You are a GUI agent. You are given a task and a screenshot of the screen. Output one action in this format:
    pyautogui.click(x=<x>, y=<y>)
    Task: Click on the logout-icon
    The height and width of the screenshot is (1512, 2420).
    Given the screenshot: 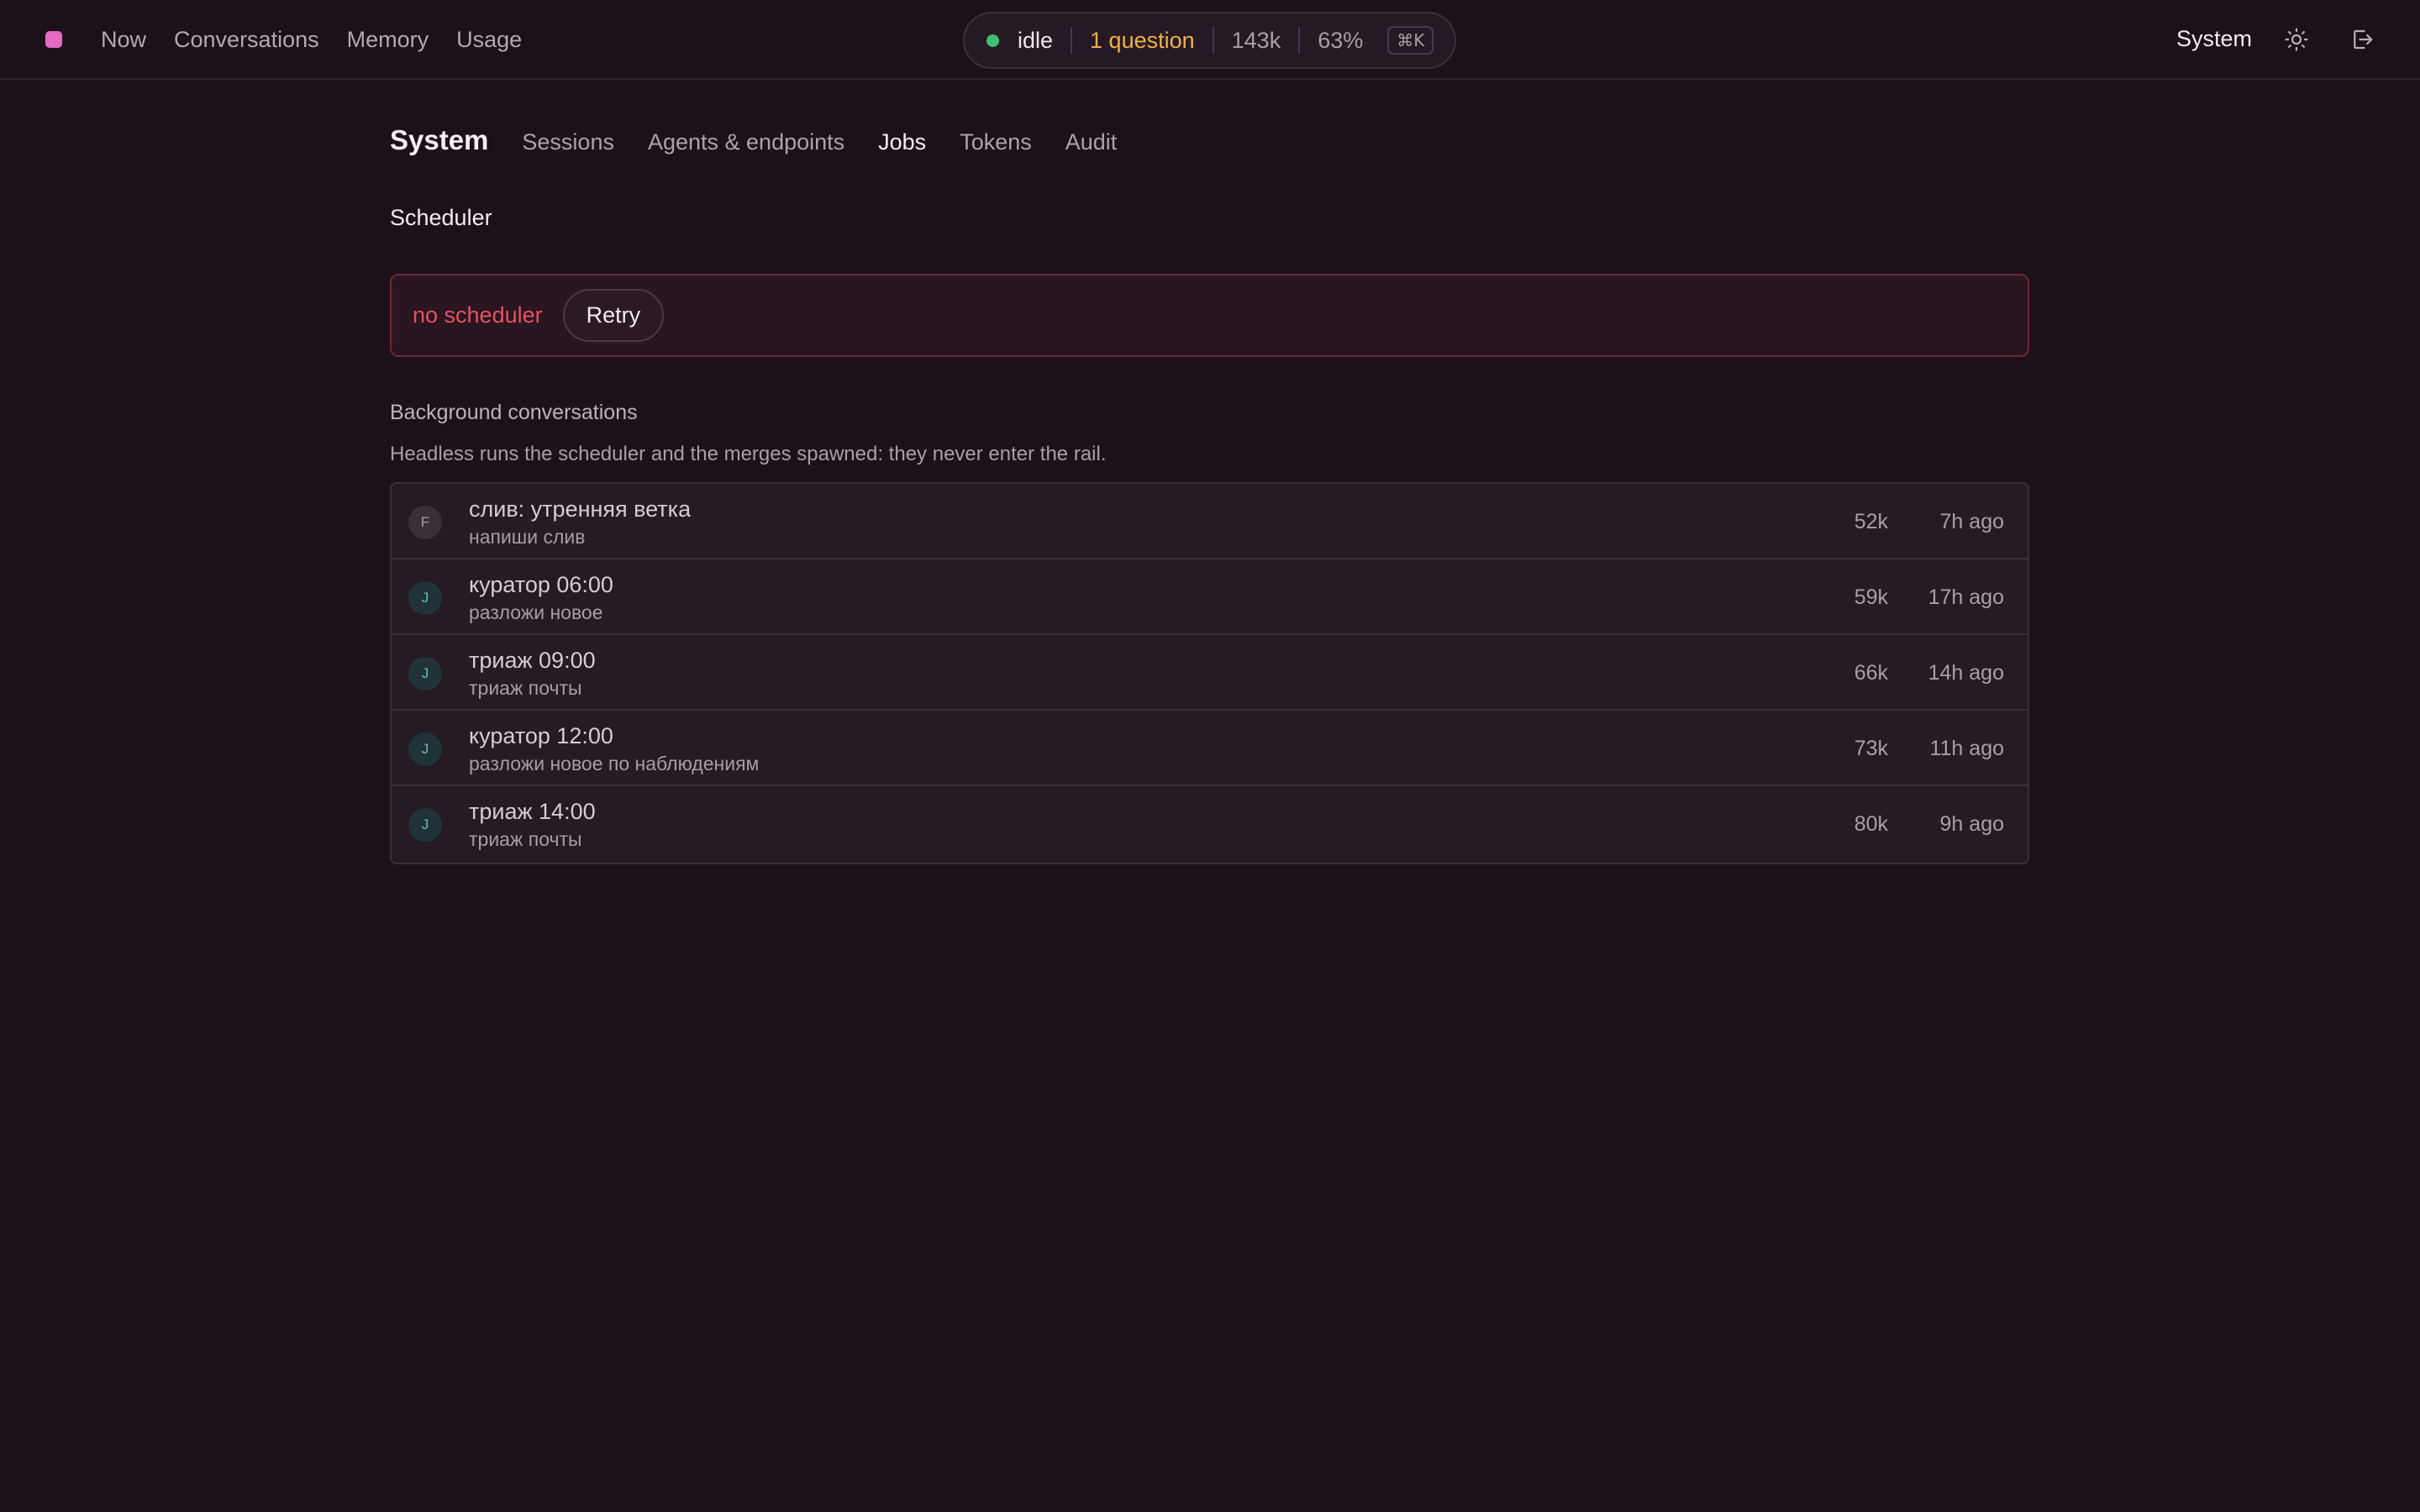 What is the action you would take?
    pyautogui.click(x=2363, y=39)
    